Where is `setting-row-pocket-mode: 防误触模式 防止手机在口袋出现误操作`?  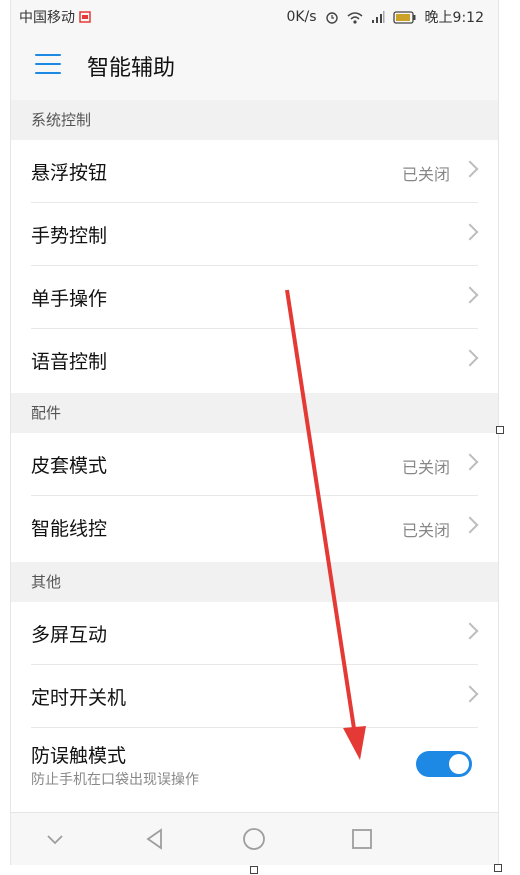 setting-row-pocket-mode: 防误触模式 防止手机在口袋出现误操作 is located at coordinates (254, 764).